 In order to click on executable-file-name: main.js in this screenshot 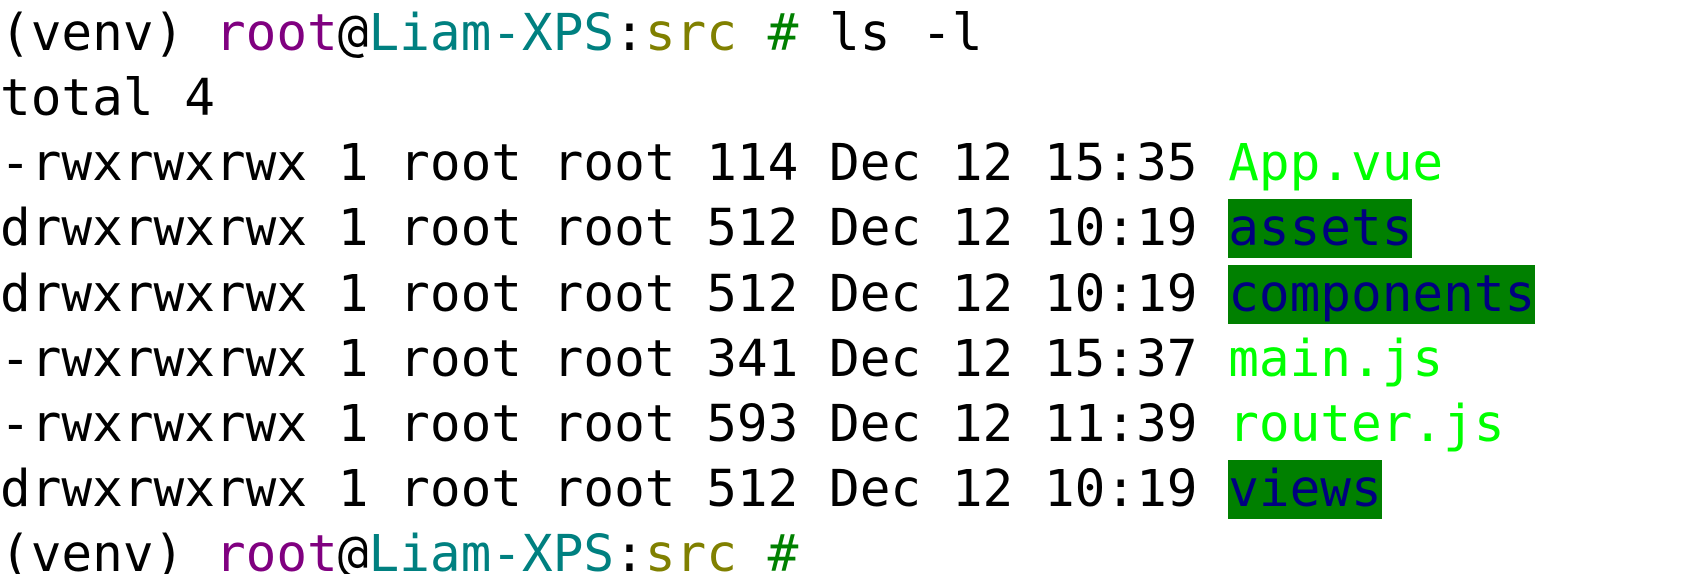, I will do `click(1336, 359)`.